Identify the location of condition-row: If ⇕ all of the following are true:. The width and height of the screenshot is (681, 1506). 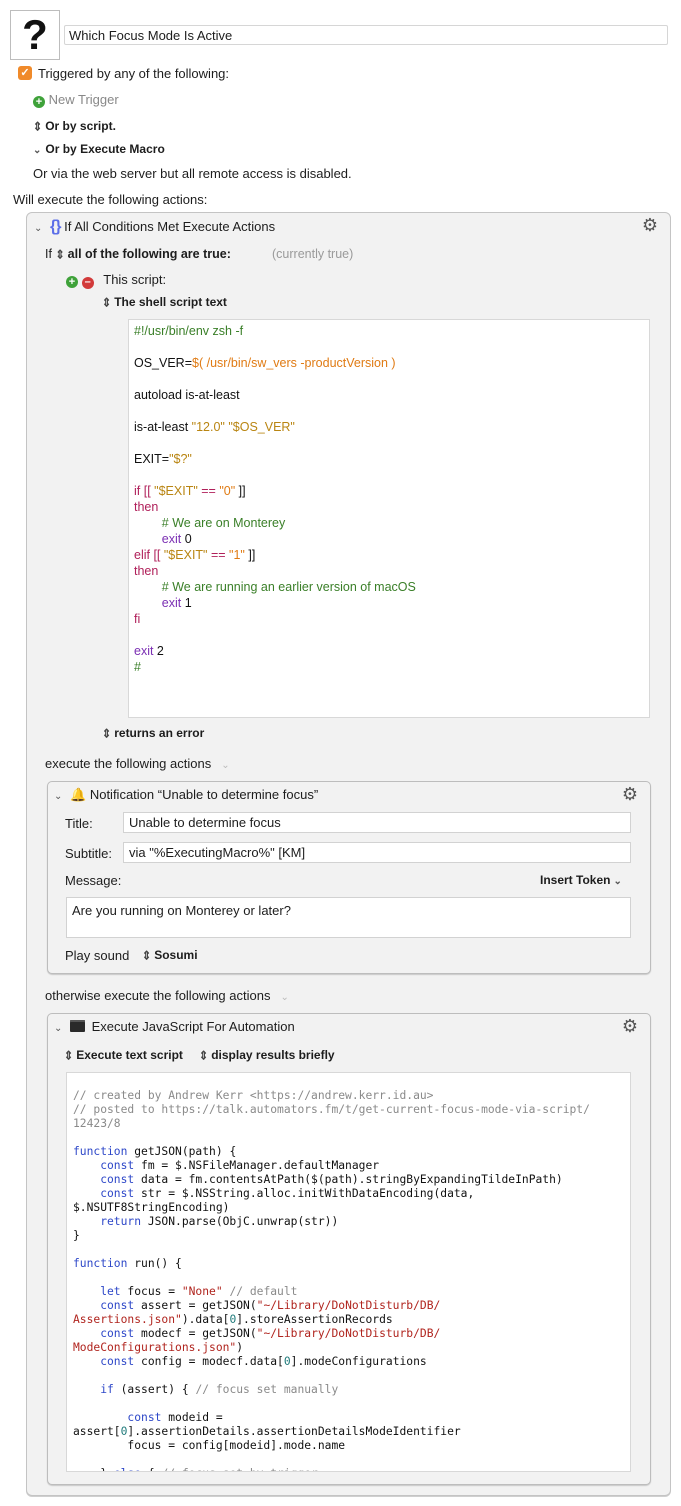
(138, 254).